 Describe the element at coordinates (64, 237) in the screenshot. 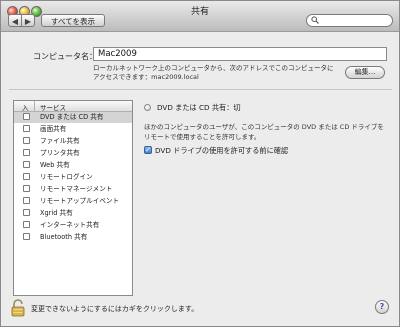

I see `service-label: Bluetooth 共有` at that location.